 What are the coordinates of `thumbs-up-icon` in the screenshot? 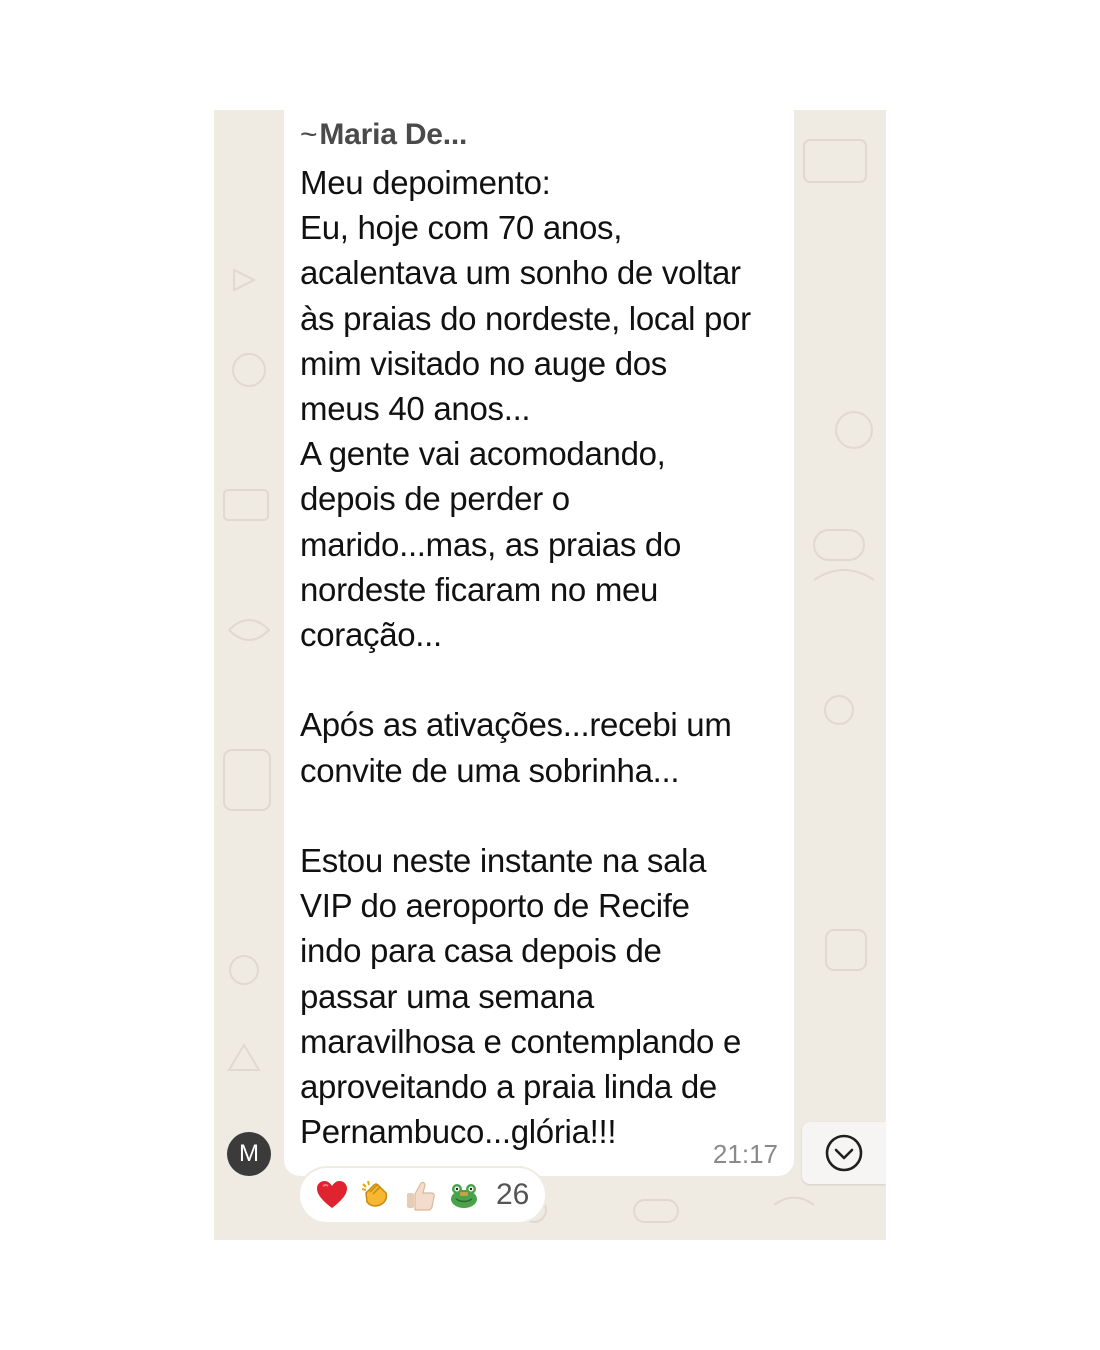 It's located at (420, 1195).